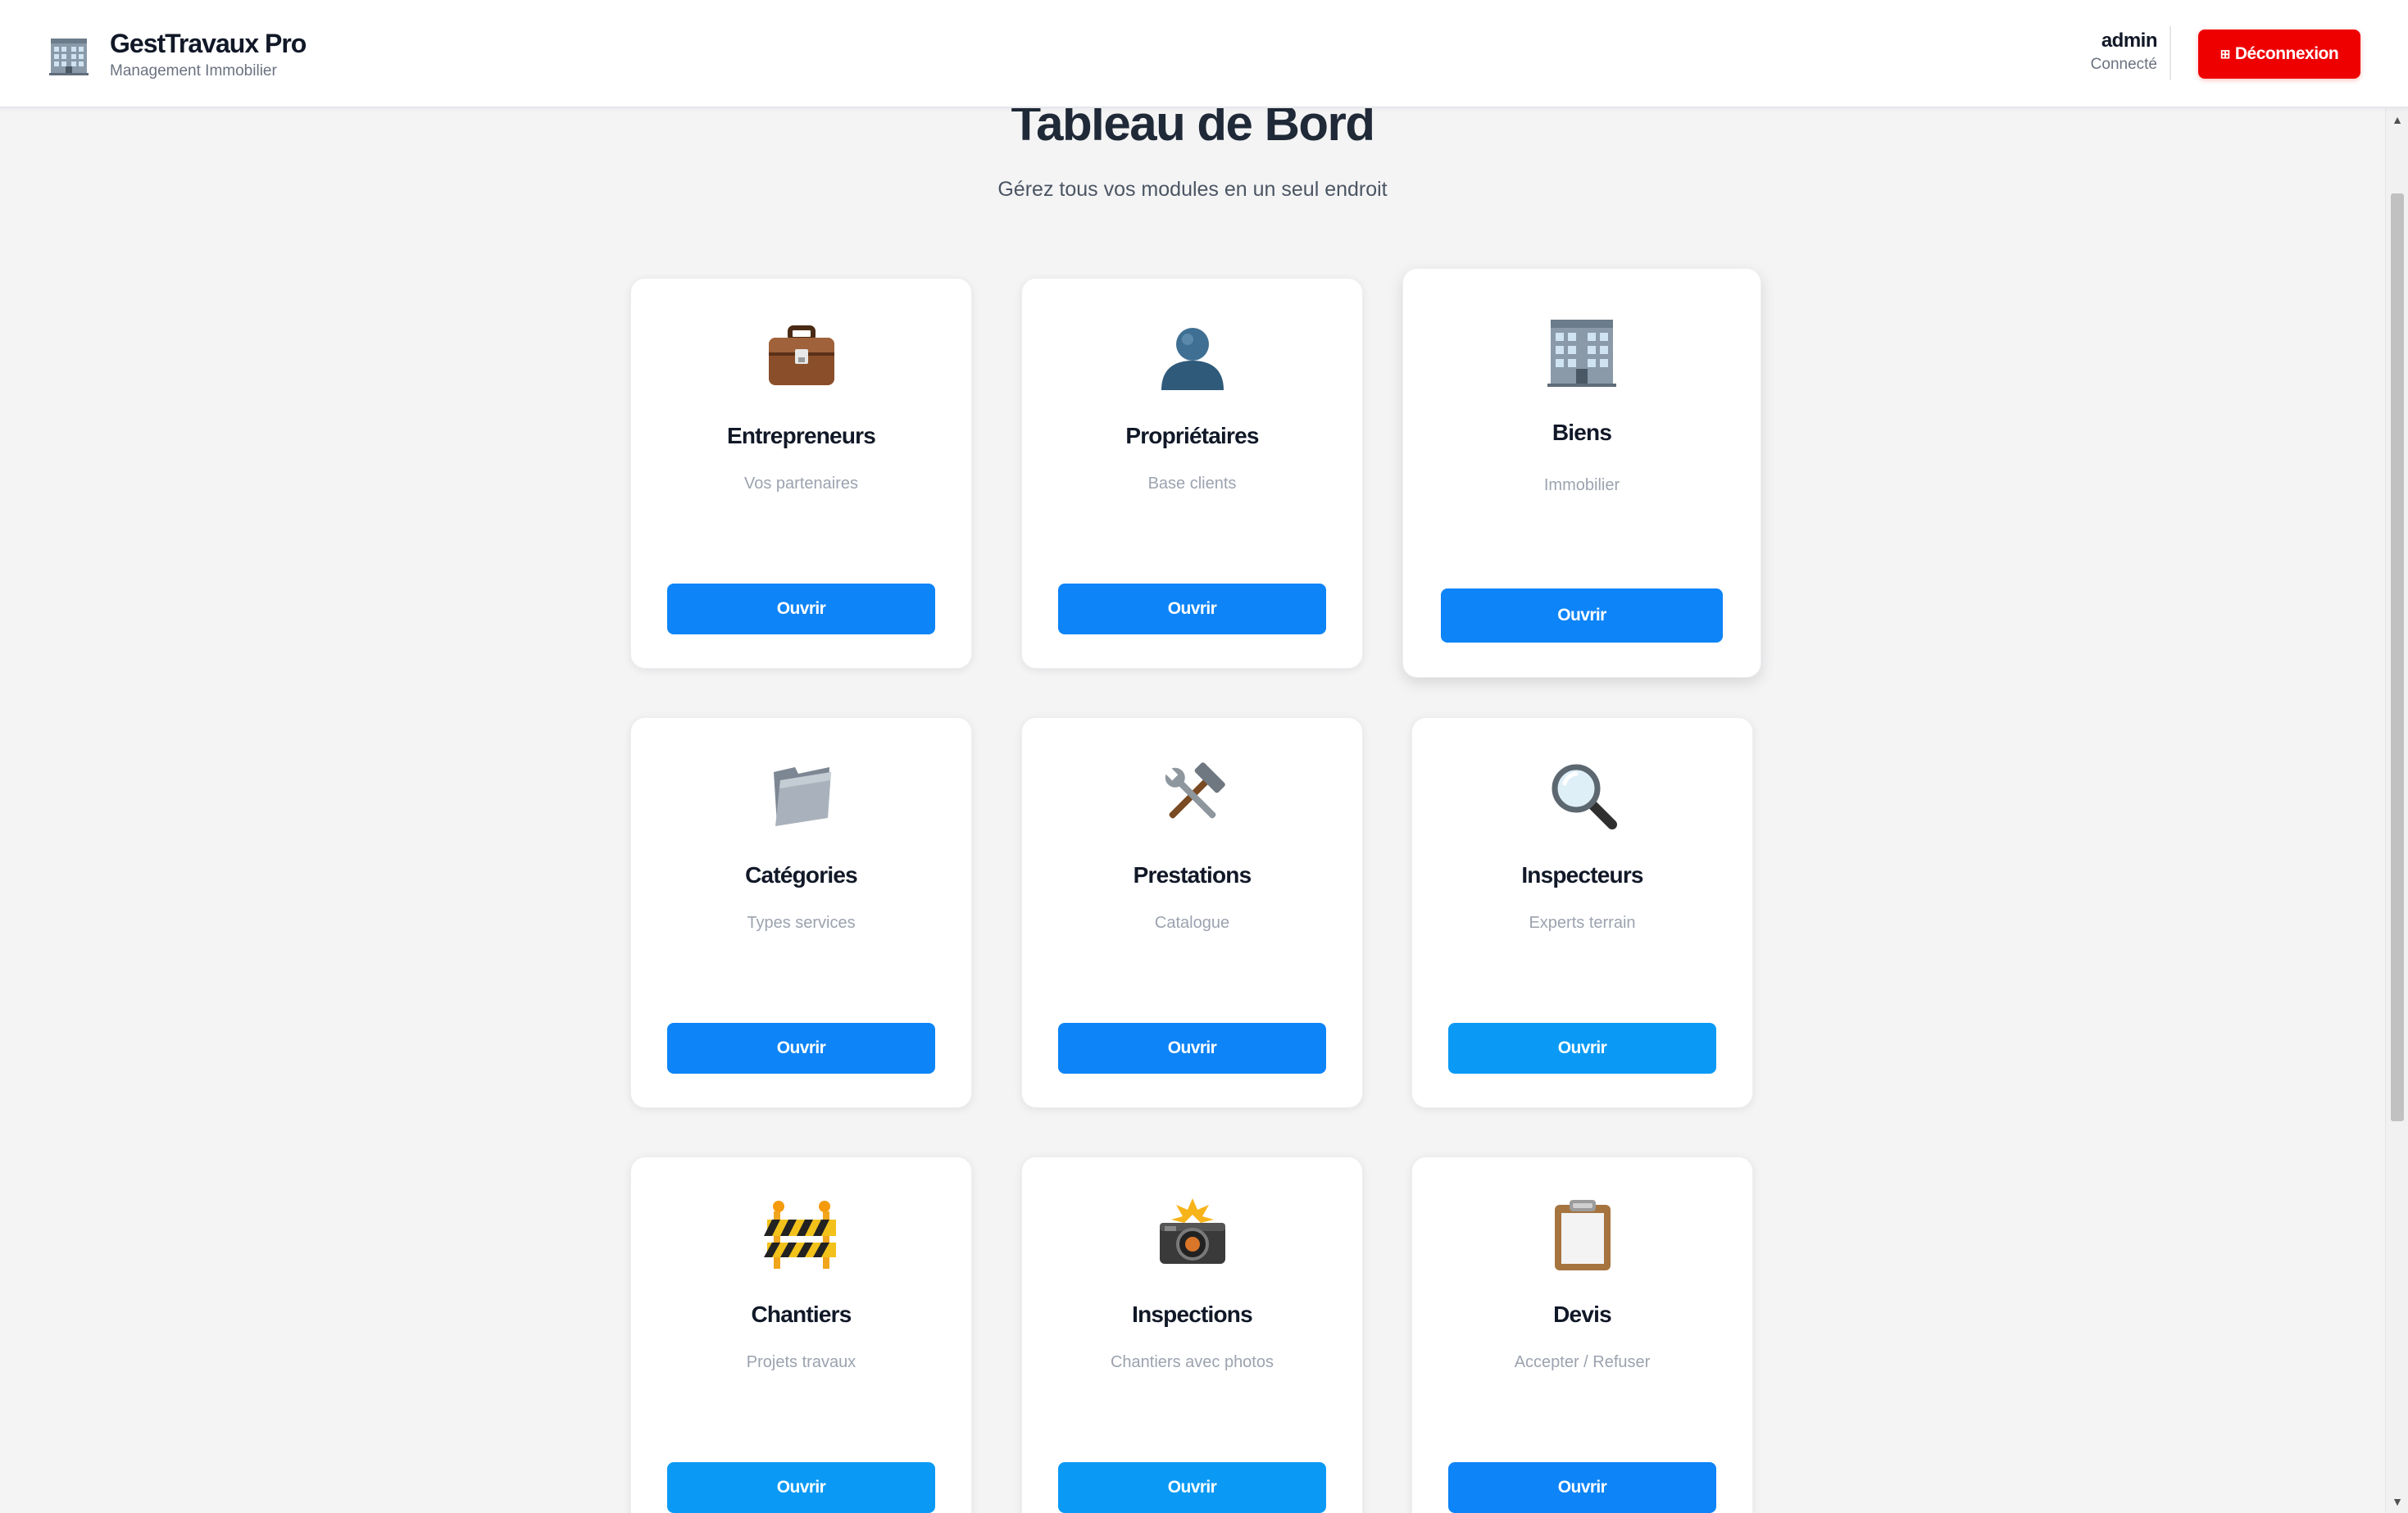  What do you see at coordinates (1582, 912) in the screenshot?
I see `module-card-inspecteurs: Inspecteurs Experts terrain Ouvrir` at bounding box center [1582, 912].